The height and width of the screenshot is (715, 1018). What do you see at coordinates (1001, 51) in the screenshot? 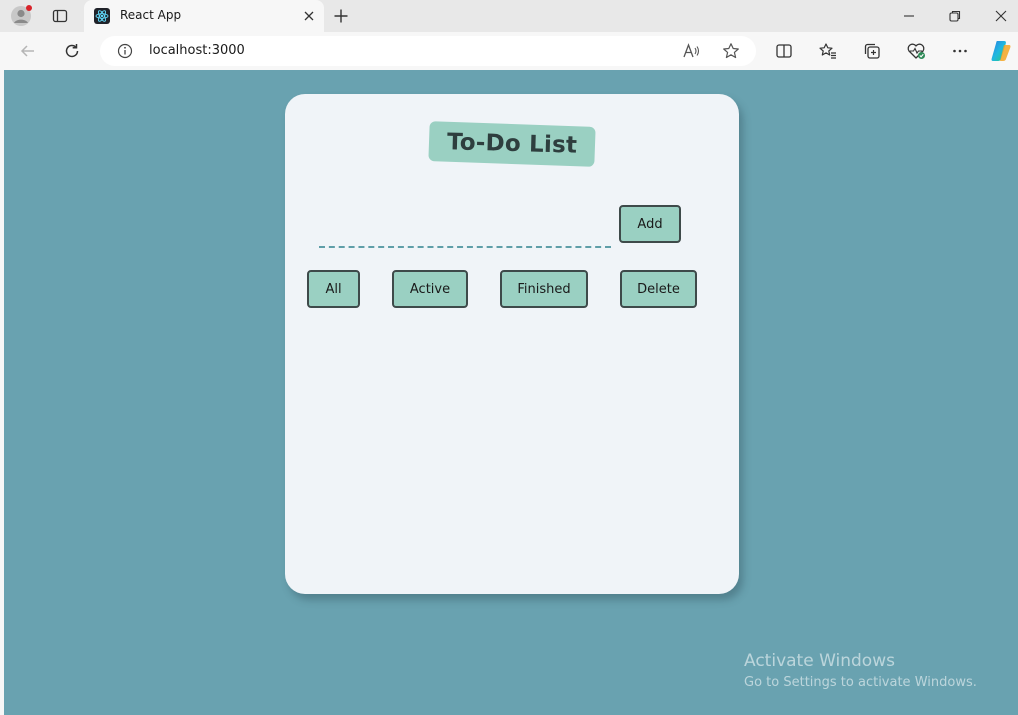
I see `copilot-icon` at bounding box center [1001, 51].